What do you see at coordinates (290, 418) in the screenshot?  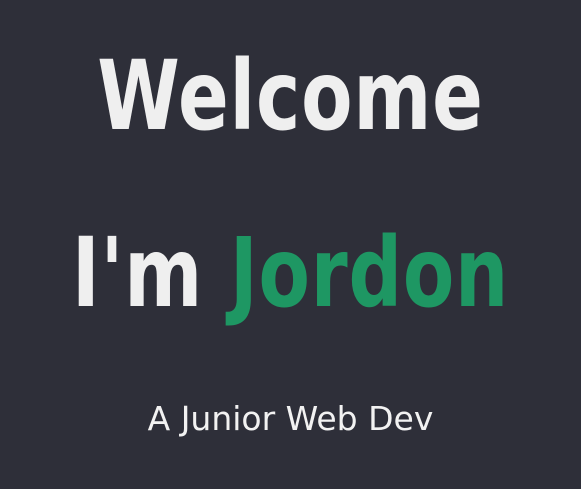 I see `role-subtitle: A Junior Web Dev` at bounding box center [290, 418].